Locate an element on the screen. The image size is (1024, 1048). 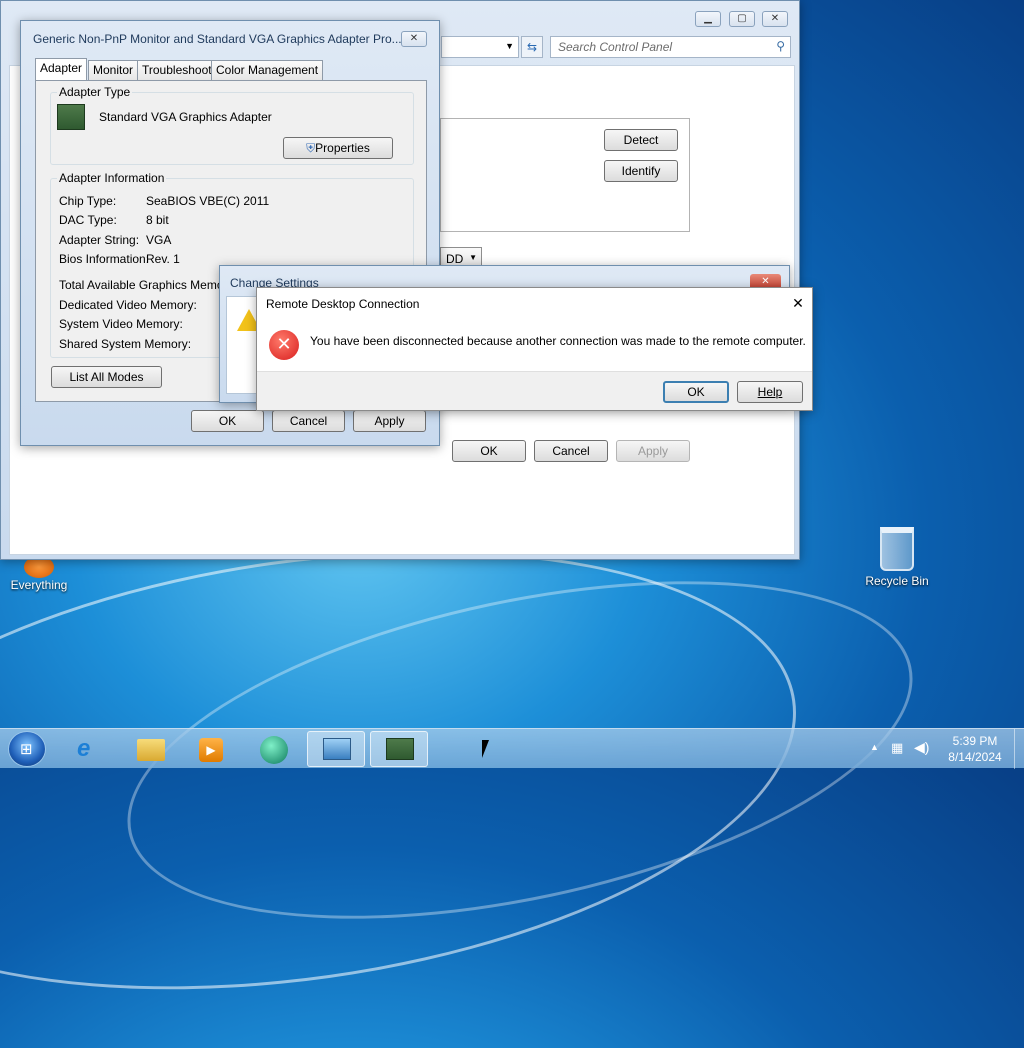
mouse-cursor-icon is located at coordinates (489, 749).